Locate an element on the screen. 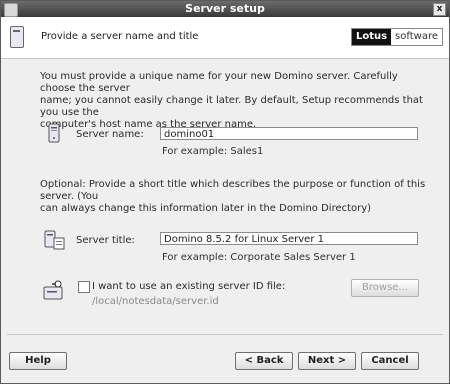 The height and width of the screenshot is (384, 450). cancel-button: Cancel is located at coordinates (390, 361).